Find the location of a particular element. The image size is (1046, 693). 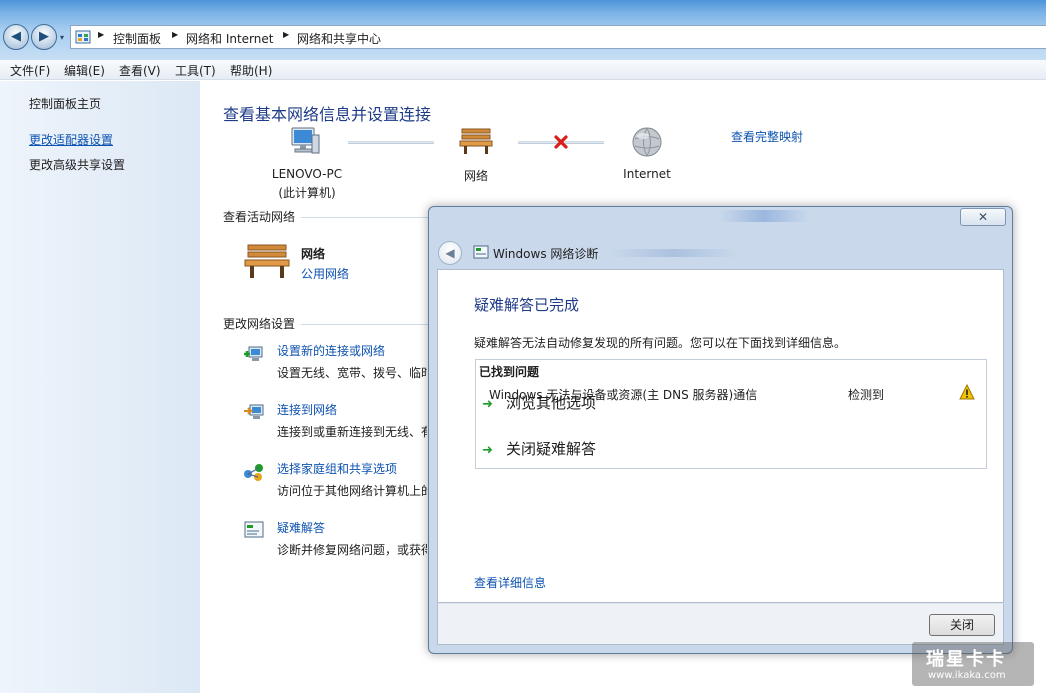

menu-bar: 文件(F) 编辑(E) 查看(V) 工具(T) 帮助(H) is located at coordinates (523, 70).